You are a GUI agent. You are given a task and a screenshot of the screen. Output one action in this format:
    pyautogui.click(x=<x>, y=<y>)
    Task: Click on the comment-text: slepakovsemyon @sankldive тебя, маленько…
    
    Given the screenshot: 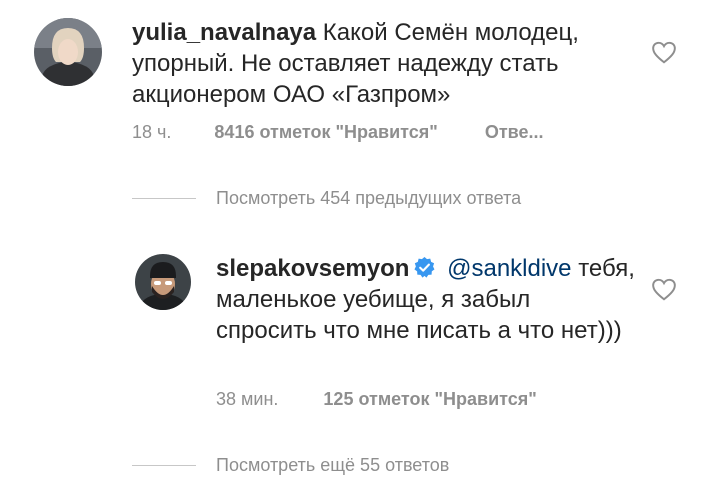 What is the action you would take?
    pyautogui.click(x=426, y=299)
    